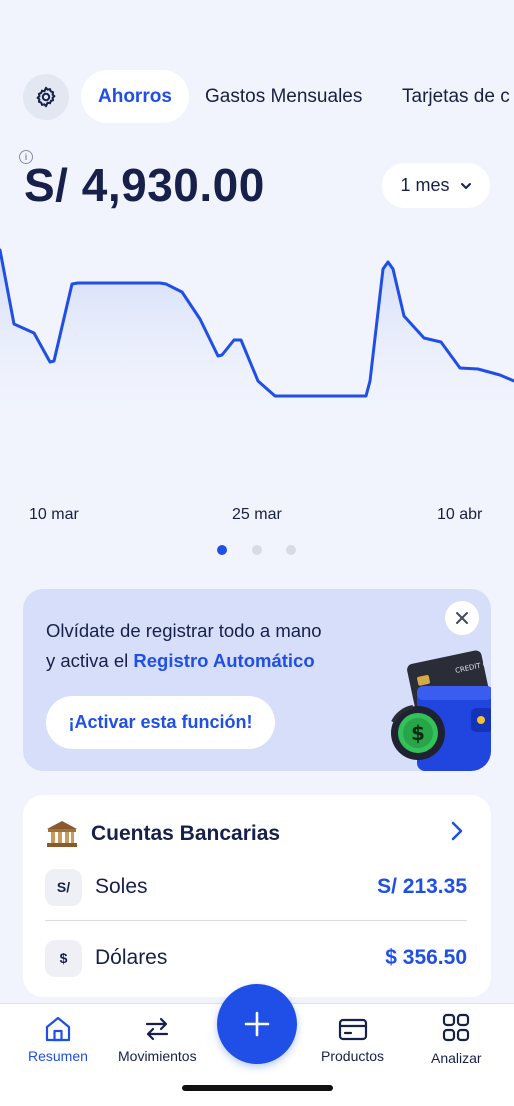 This screenshot has width=514, height=1106. I want to click on category-tabs: Ahorros Gastos Mensuales Tarjetas de c, so click(257, 97).